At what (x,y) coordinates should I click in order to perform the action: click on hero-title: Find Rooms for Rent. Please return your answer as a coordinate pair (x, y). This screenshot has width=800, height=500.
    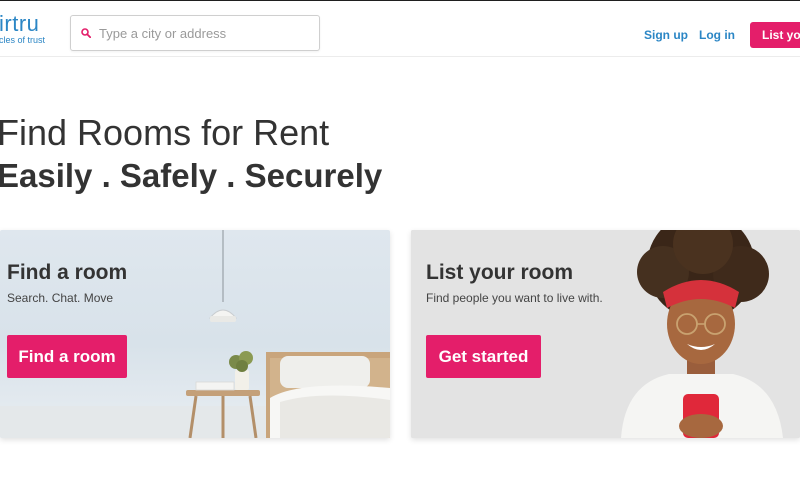
    Looking at the image, I should click on (165, 132).